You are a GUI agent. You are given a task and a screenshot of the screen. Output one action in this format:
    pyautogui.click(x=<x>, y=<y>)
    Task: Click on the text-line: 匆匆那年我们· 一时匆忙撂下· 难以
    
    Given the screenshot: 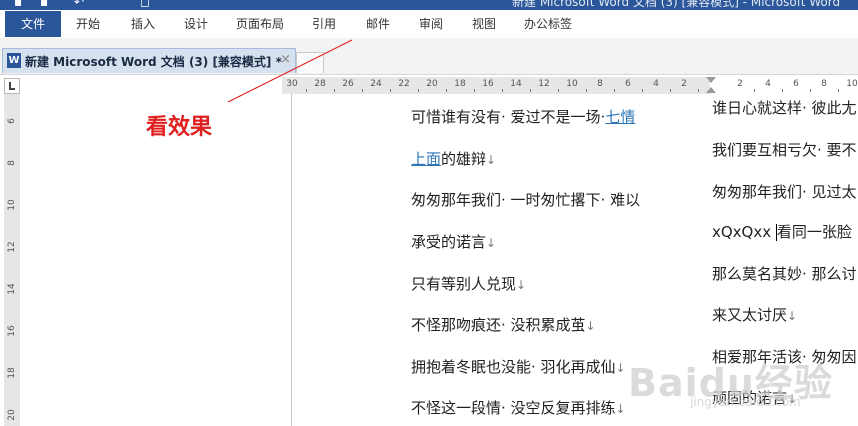 What is the action you would take?
    pyautogui.click(x=525, y=200)
    